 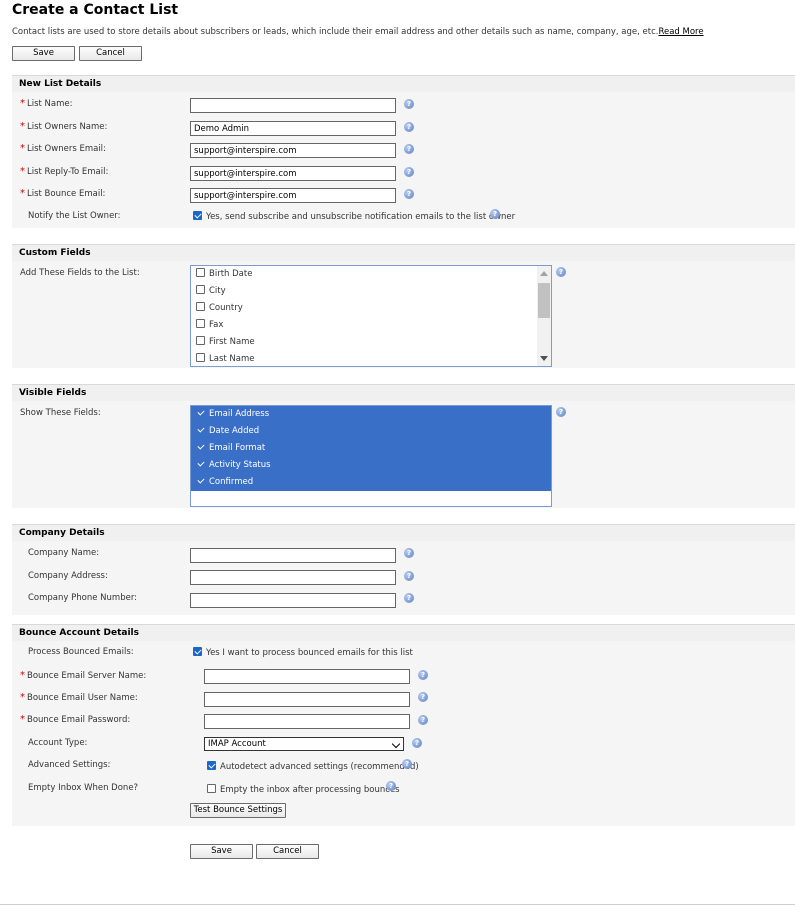 What do you see at coordinates (68, 576) in the screenshot?
I see `company-address-label: Company Address:` at bounding box center [68, 576].